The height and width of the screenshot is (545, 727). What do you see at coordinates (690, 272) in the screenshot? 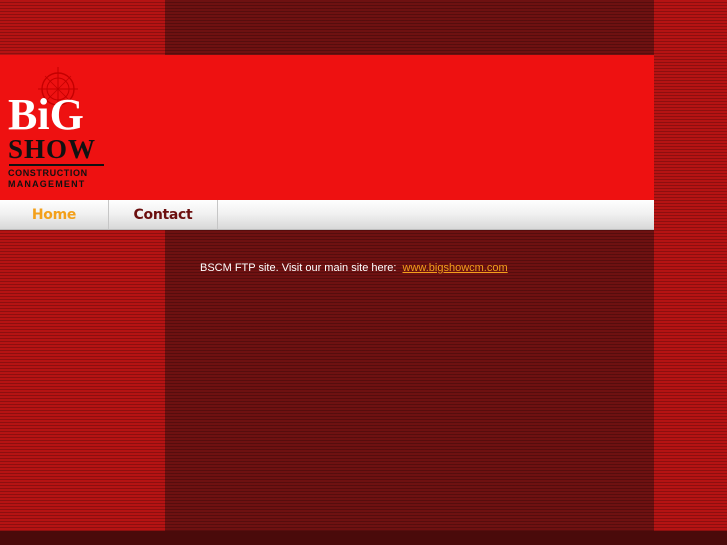
I see `right-column-background` at bounding box center [690, 272].